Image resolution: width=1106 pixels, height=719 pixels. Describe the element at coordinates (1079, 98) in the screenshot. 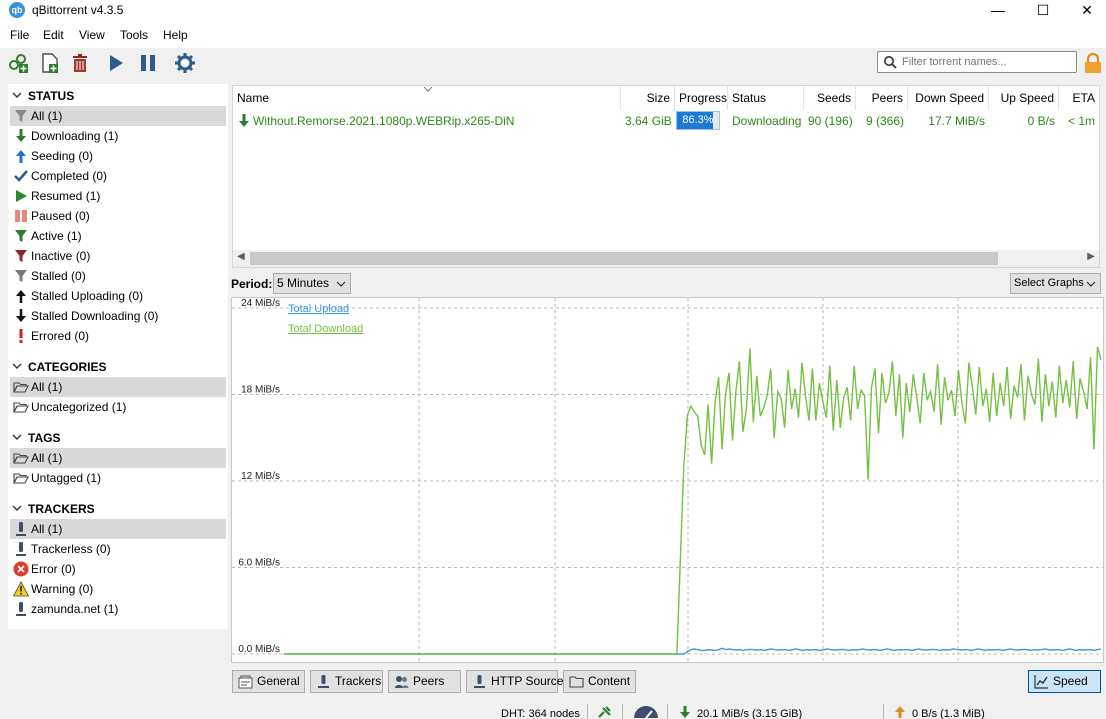

I see `column-header-eta: ETA` at that location.